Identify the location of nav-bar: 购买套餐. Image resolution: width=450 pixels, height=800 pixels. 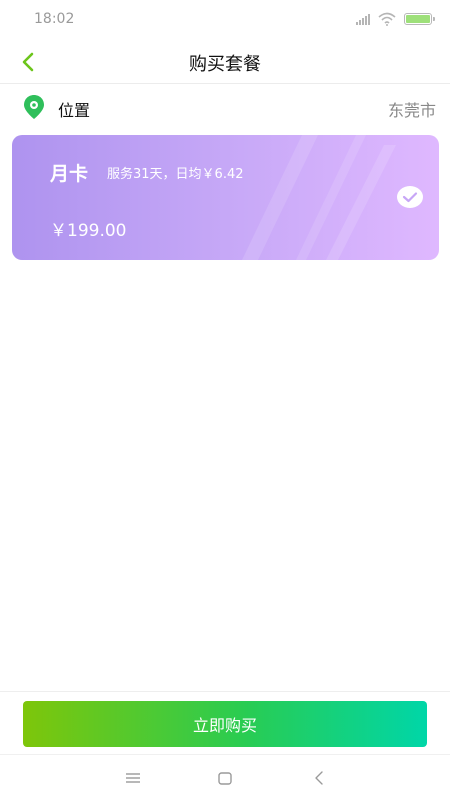
(225, 62).